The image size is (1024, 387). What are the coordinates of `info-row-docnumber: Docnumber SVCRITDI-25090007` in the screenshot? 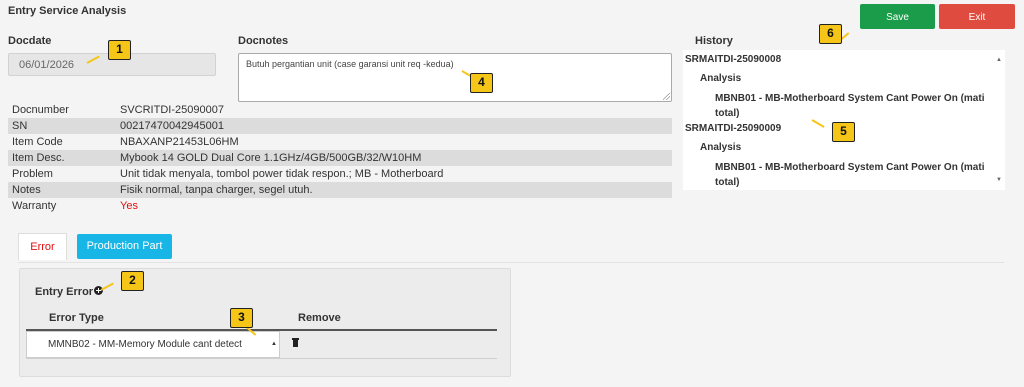 It's located at (340, 110).